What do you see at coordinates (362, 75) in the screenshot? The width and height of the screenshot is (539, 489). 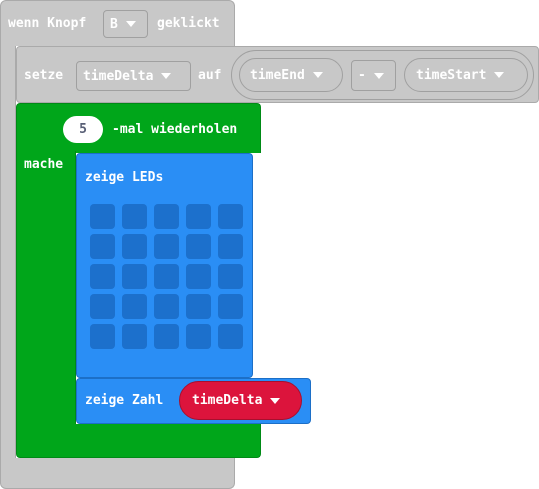 I see `operator-value: -` at bounding box center [362, 75].